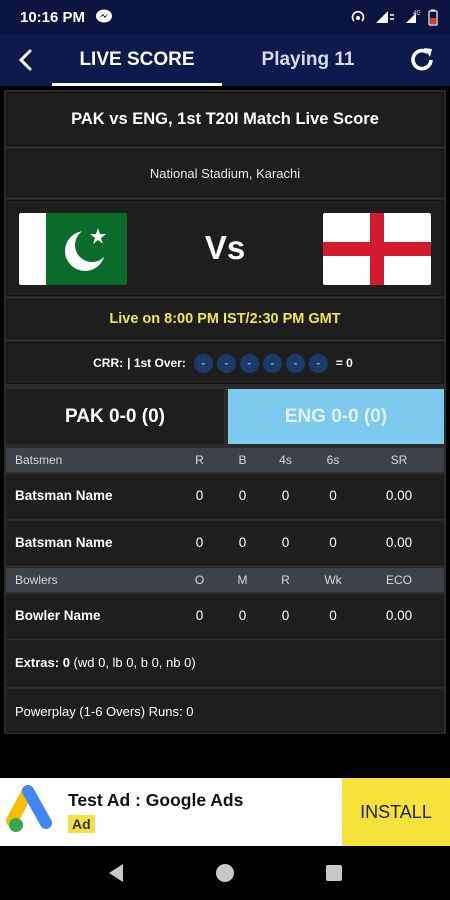  I want to click on extras-detail: (wd 0, lb 0, b 0, nb 0), so click(132, 662).